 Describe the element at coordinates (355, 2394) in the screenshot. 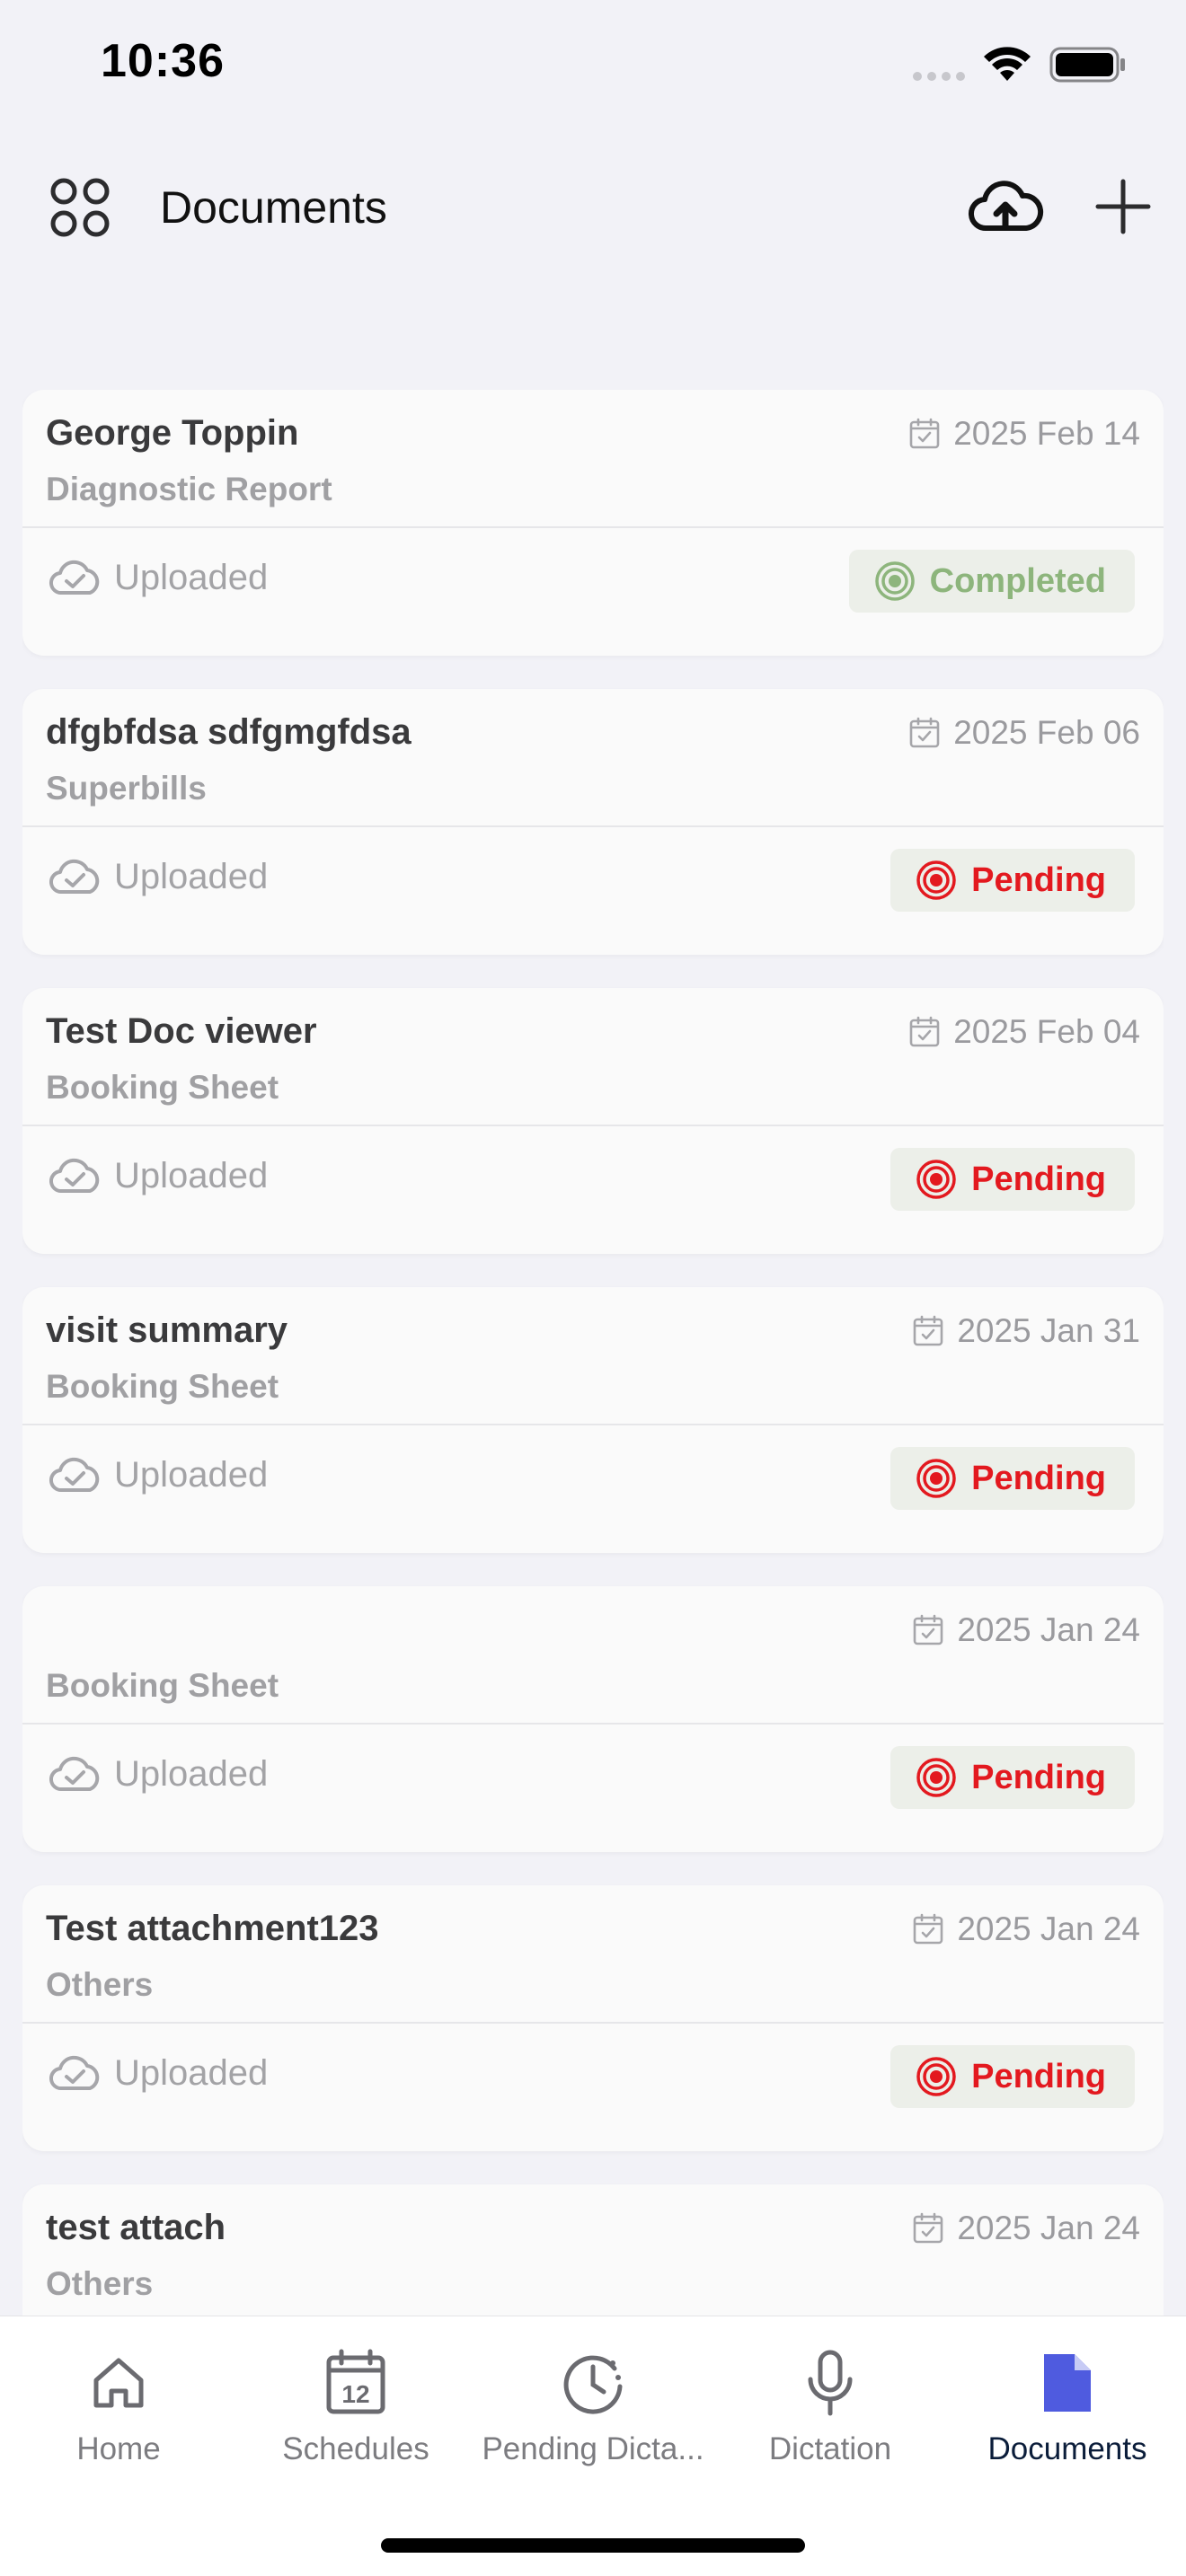

I see `svg-text: 12` at that location.